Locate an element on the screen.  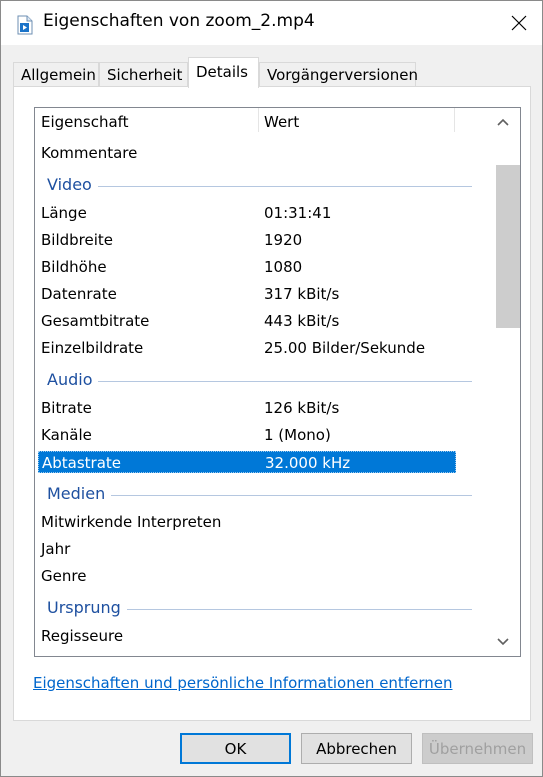
tab-sicherheit: Sicherheit is located at coordinates (143, 75).